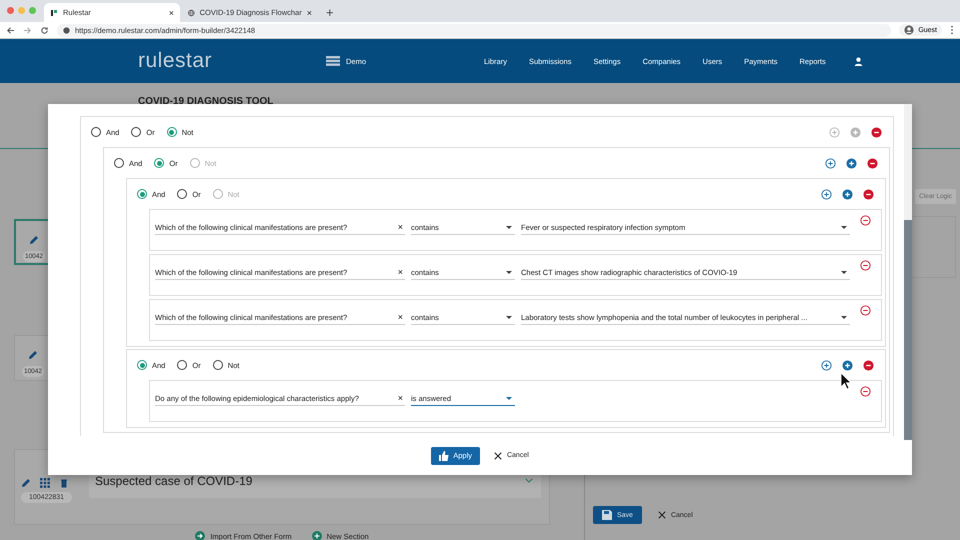  What do you see at coordinates (213, 61) in the screenshot?
I see `logo: rulestar` at bounding box center [213, 61].